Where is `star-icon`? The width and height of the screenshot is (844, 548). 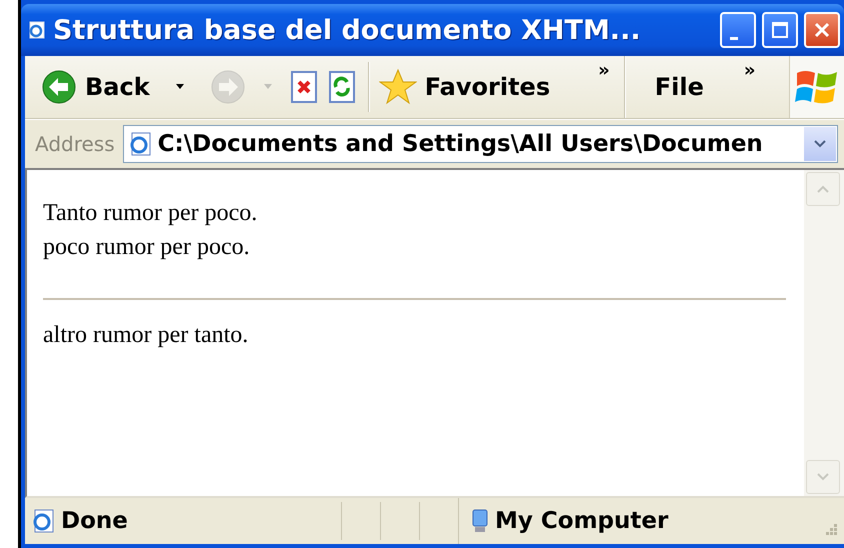
star-icon is located at coordinates (397, 87).